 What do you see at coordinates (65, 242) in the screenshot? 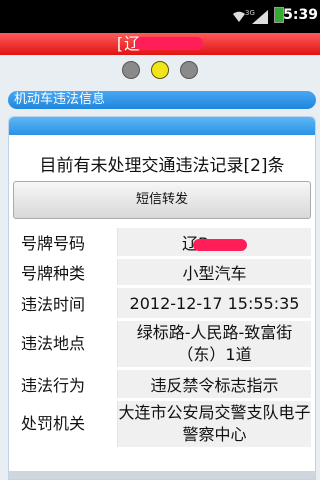
I see `field-label: 号牌号码` at bounding box center [65, 242].